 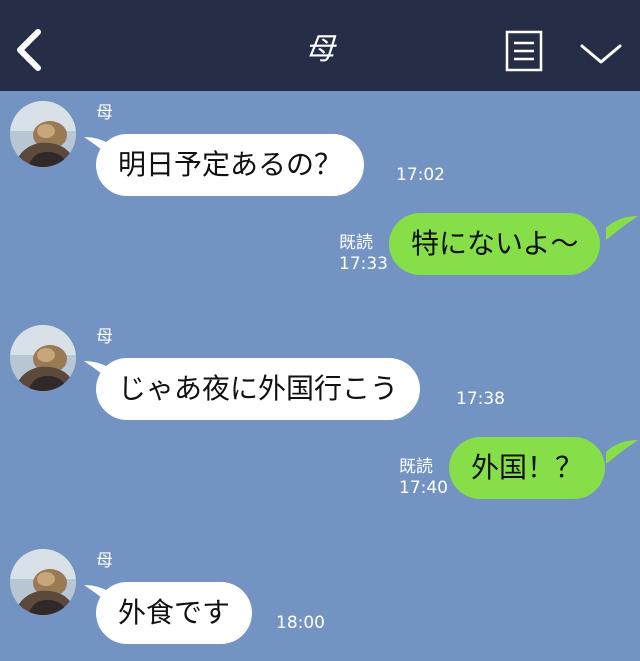 I want to click on message-time: 17:02, so click(x=420, y=175).